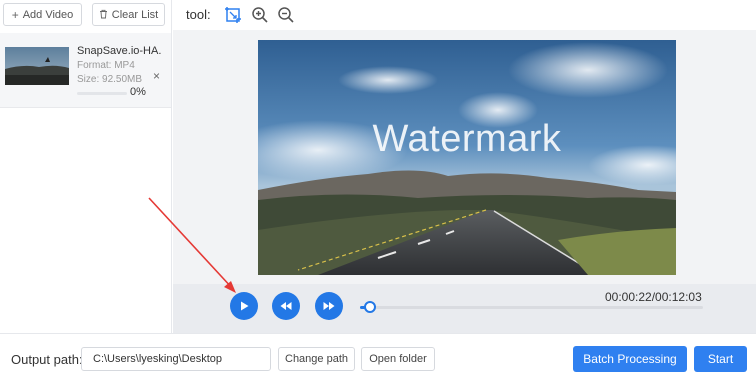  Describe the element at coordinates (286, 15) in the screenshot. I see `zoom-out-icon` at that location.